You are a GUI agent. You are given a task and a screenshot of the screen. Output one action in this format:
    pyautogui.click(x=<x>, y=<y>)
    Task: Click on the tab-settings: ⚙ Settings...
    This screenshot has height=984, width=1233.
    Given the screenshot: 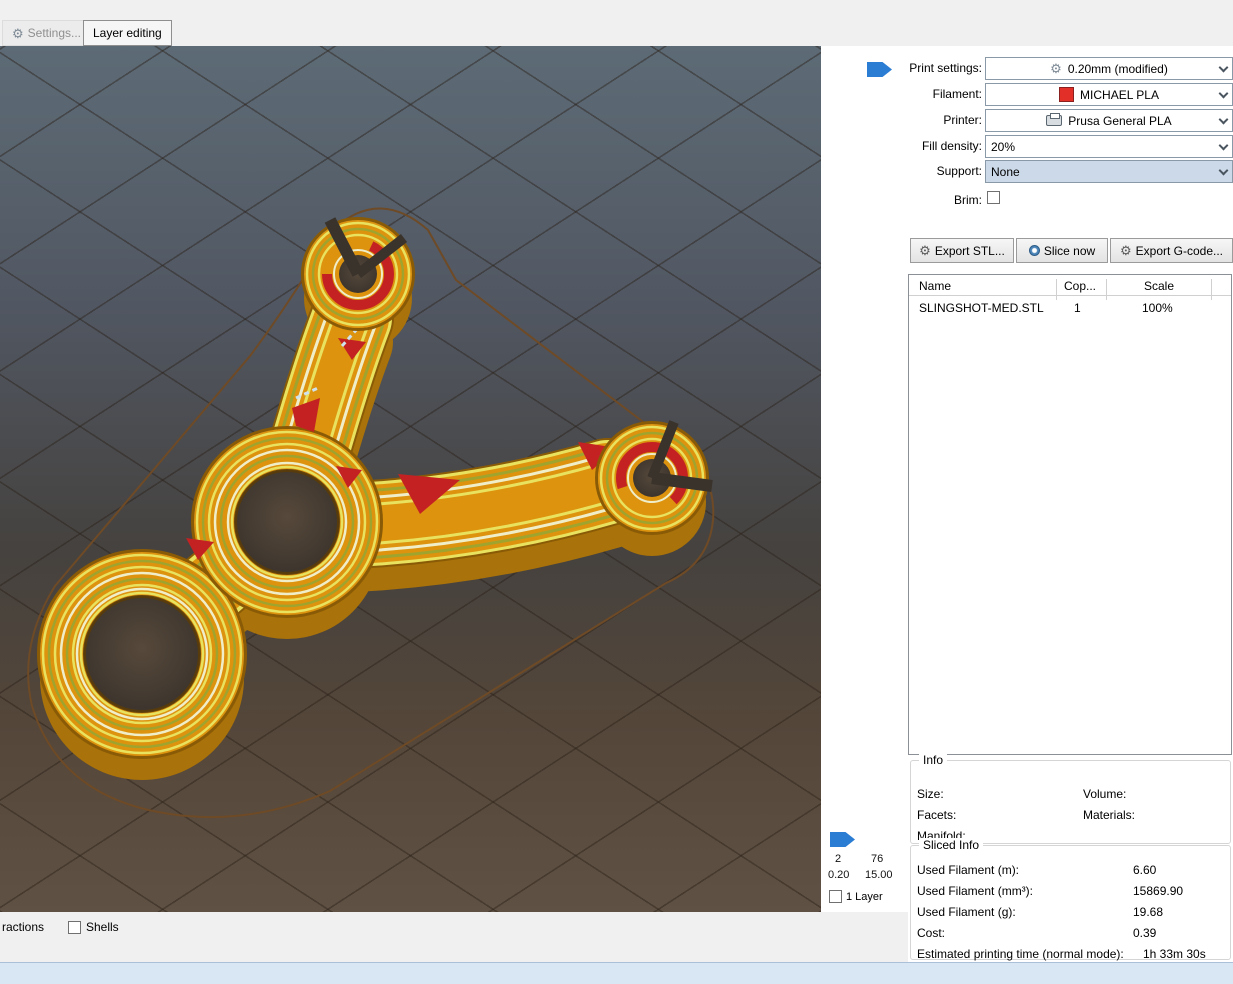 What is the action you would take?
    pyautogui.click(x=47, y=33)
    